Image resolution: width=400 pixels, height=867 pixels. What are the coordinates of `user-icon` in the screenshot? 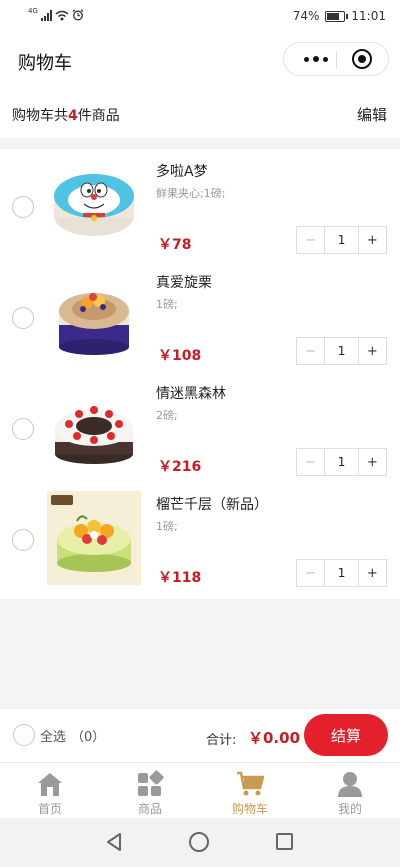 It's located at (350, 784).